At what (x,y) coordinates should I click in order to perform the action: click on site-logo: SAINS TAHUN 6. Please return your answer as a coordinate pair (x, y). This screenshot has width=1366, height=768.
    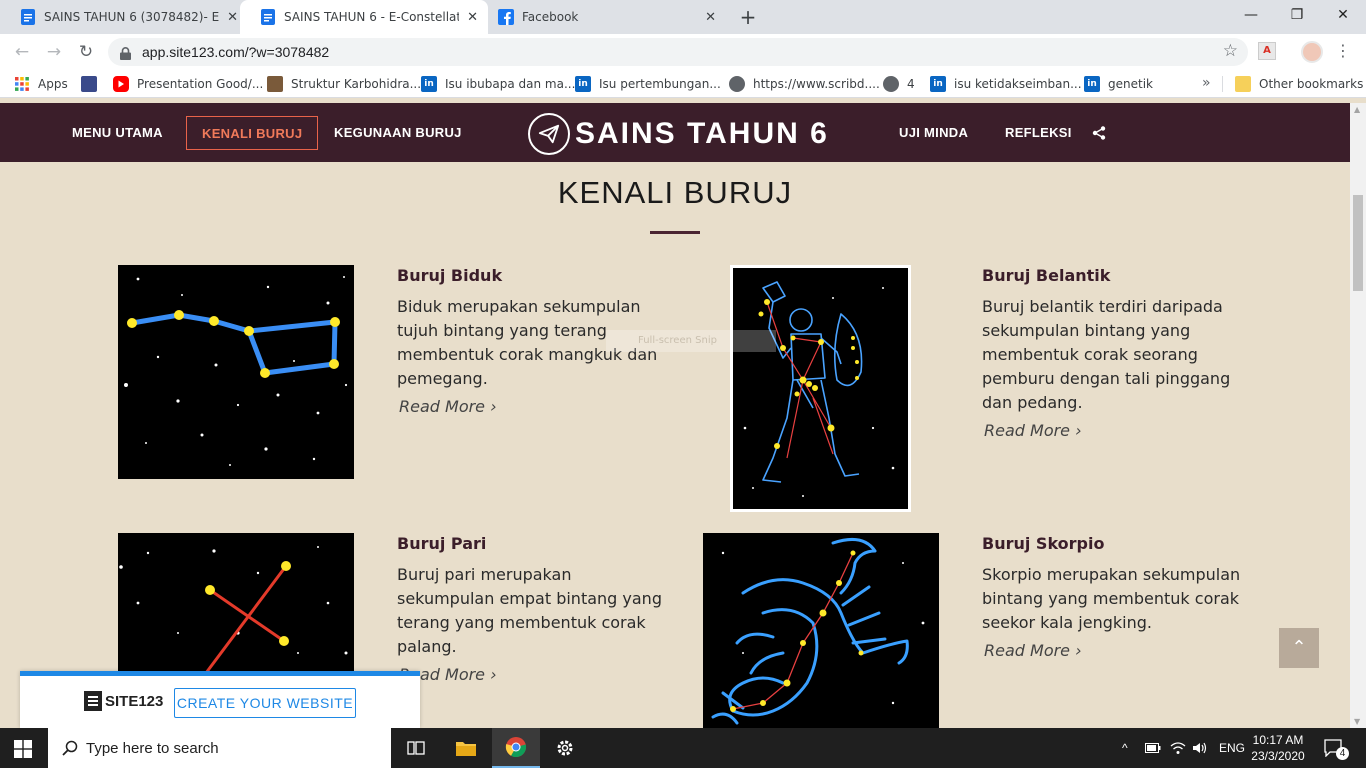
    Looking at the image, I should click on (678, 134).